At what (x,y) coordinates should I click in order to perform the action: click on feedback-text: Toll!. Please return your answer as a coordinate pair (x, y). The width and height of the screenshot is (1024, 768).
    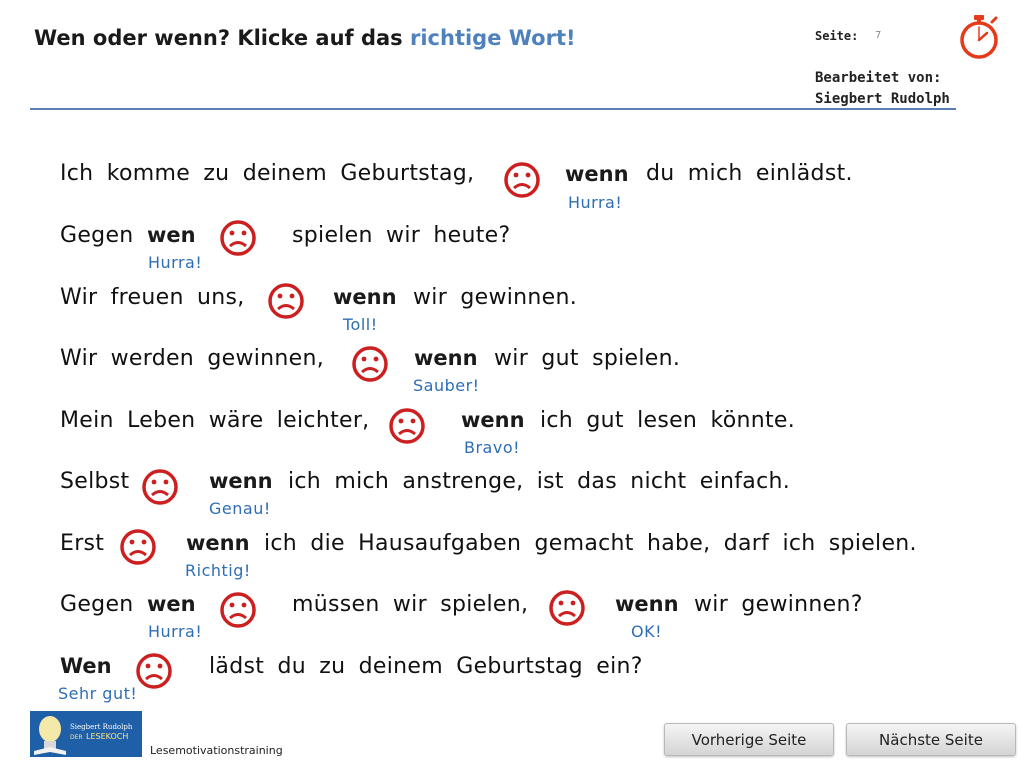
    Looking at the image, I should click on (360, 324).